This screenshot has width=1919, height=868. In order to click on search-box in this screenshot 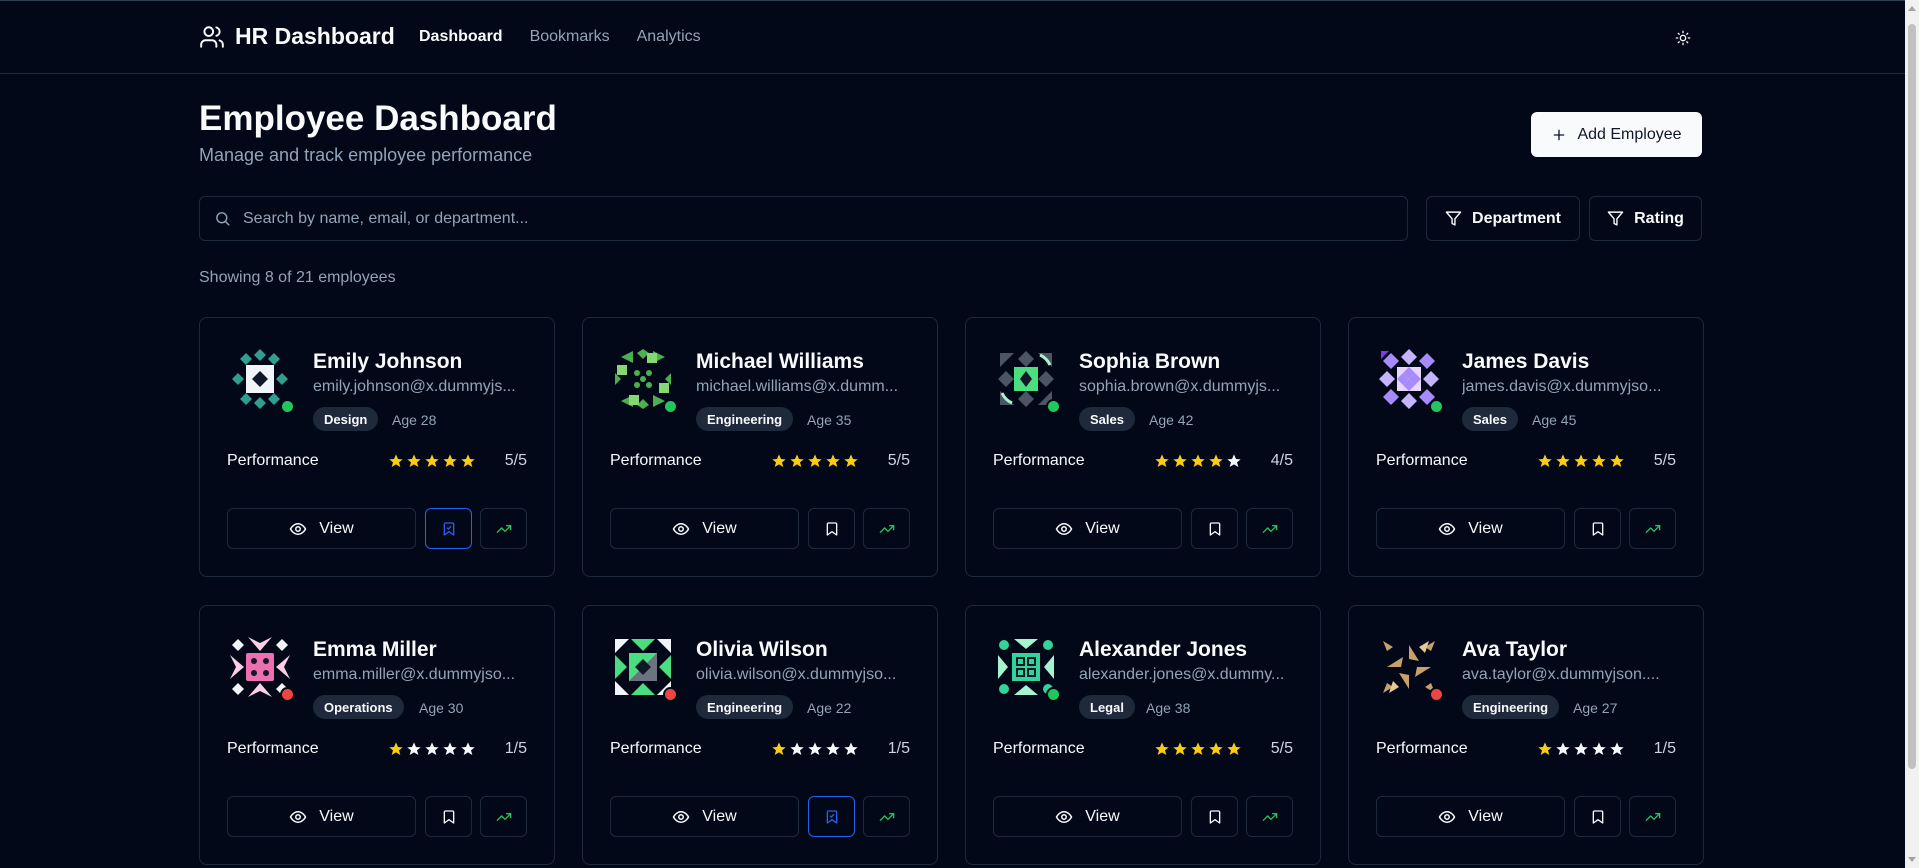, I will do `click(803, 218)`.